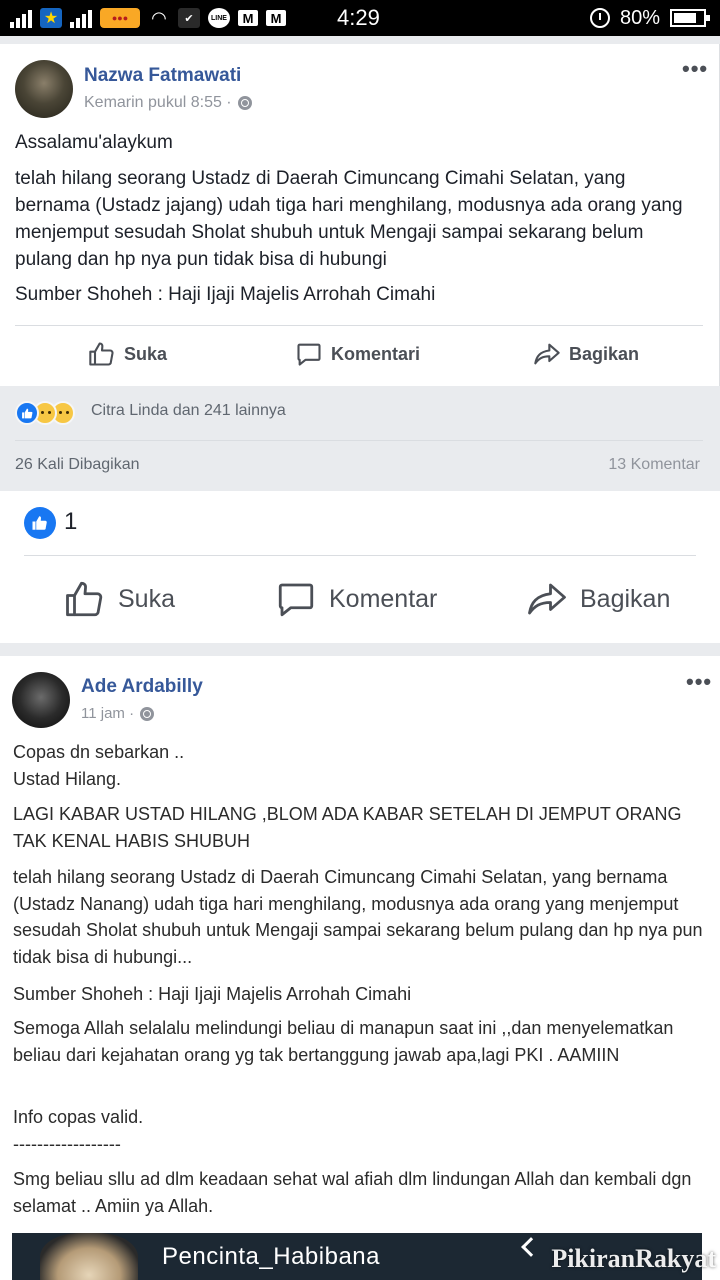 This screenshot has width=720, height=1280. I want to click on post-author: Ade Ardabilly, so click(142, 687).